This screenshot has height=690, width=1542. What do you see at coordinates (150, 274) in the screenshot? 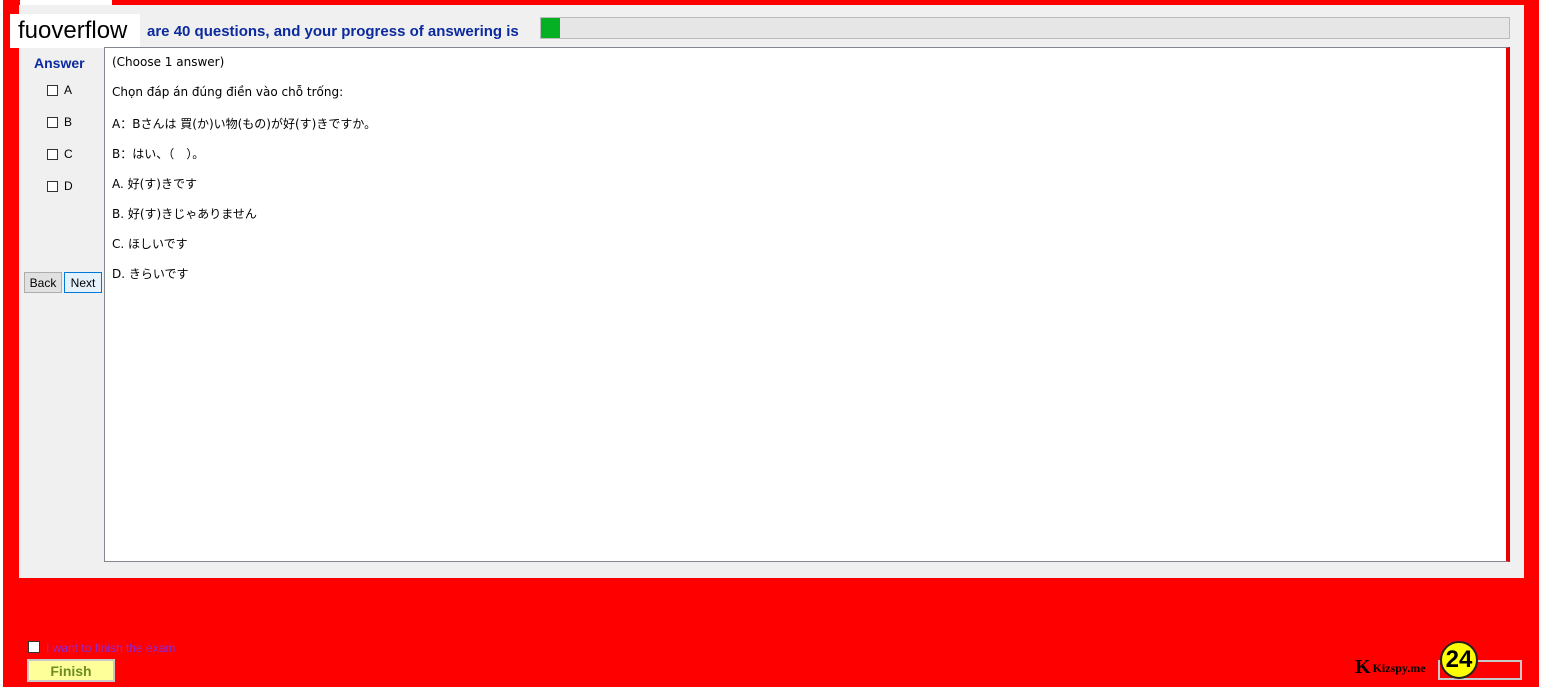
I see `choice-d-text: D. きらいです` at bounding box center [150, 274].